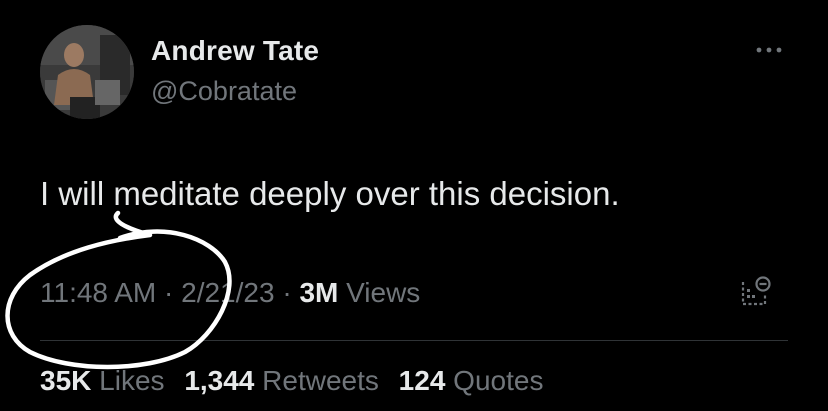  What do you see at coordinates (422, 380) in the screenshot?
I see `quotes-count: 124` at bounding box center [422, 380].